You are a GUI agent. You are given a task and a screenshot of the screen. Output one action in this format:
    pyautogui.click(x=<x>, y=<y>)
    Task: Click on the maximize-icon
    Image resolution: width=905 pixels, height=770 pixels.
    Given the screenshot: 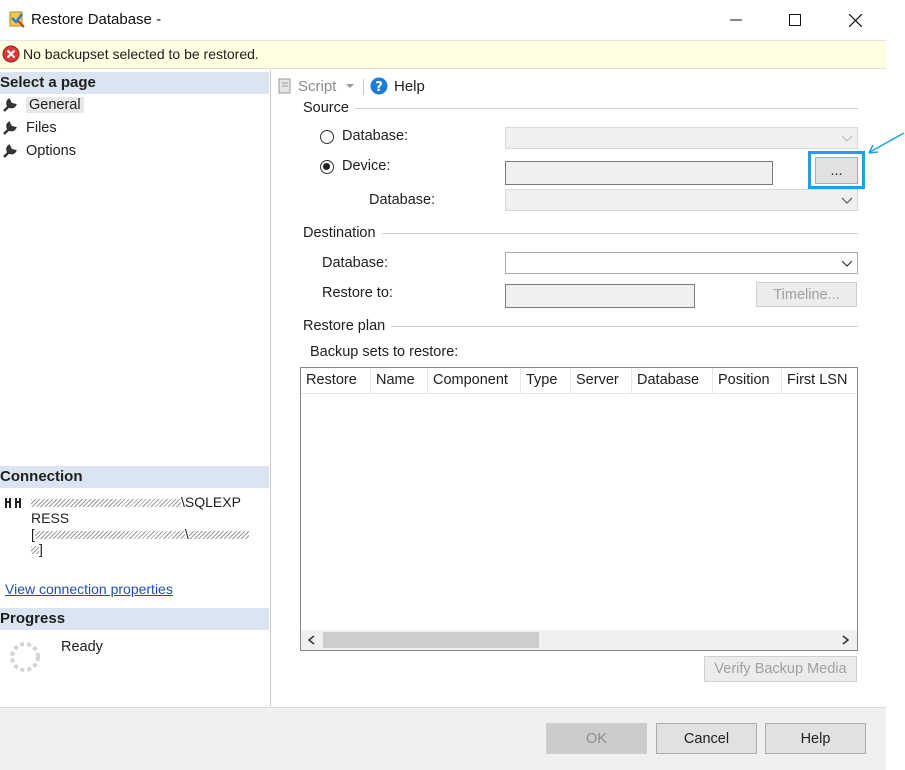 What is the action you would take?
    pyautogui.click(x=795, y=20)
    